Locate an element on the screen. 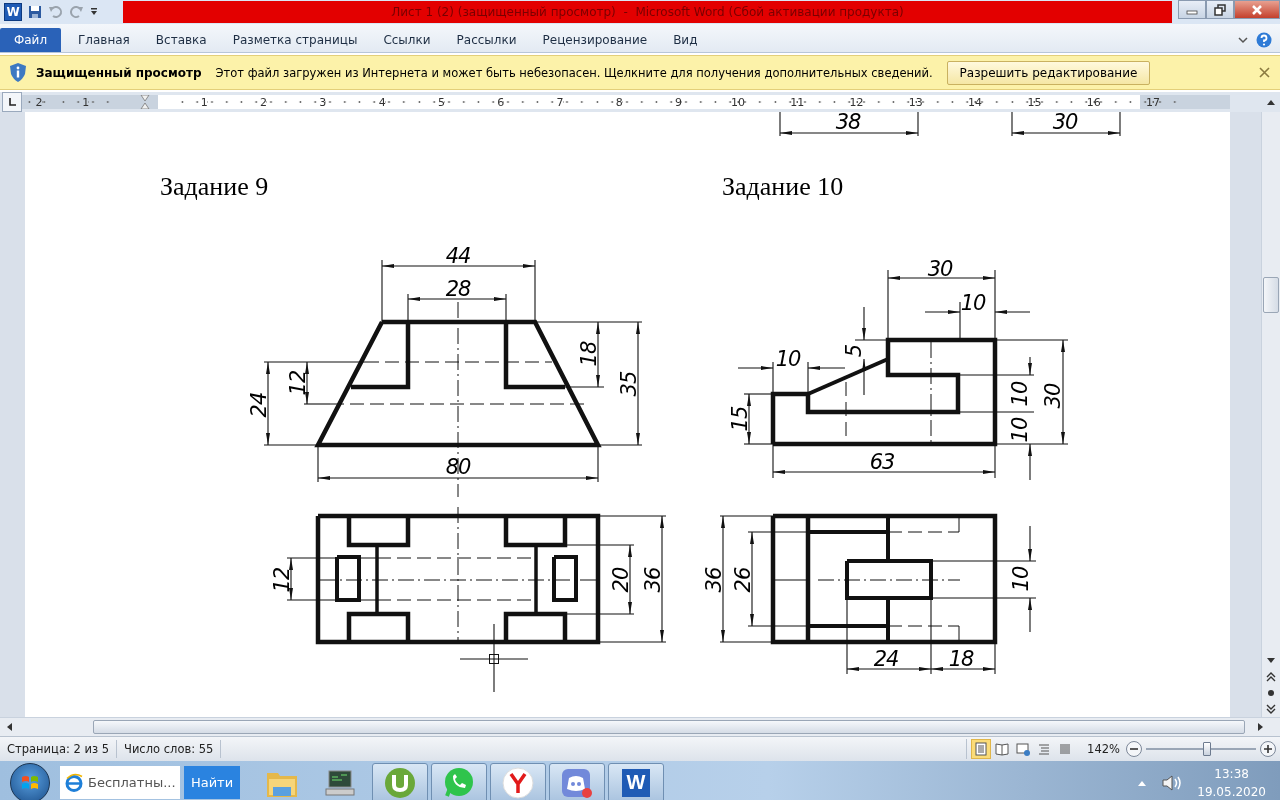 The image size is (1280, 800). ruler-number: 11 is located at coordinates (797, 102).